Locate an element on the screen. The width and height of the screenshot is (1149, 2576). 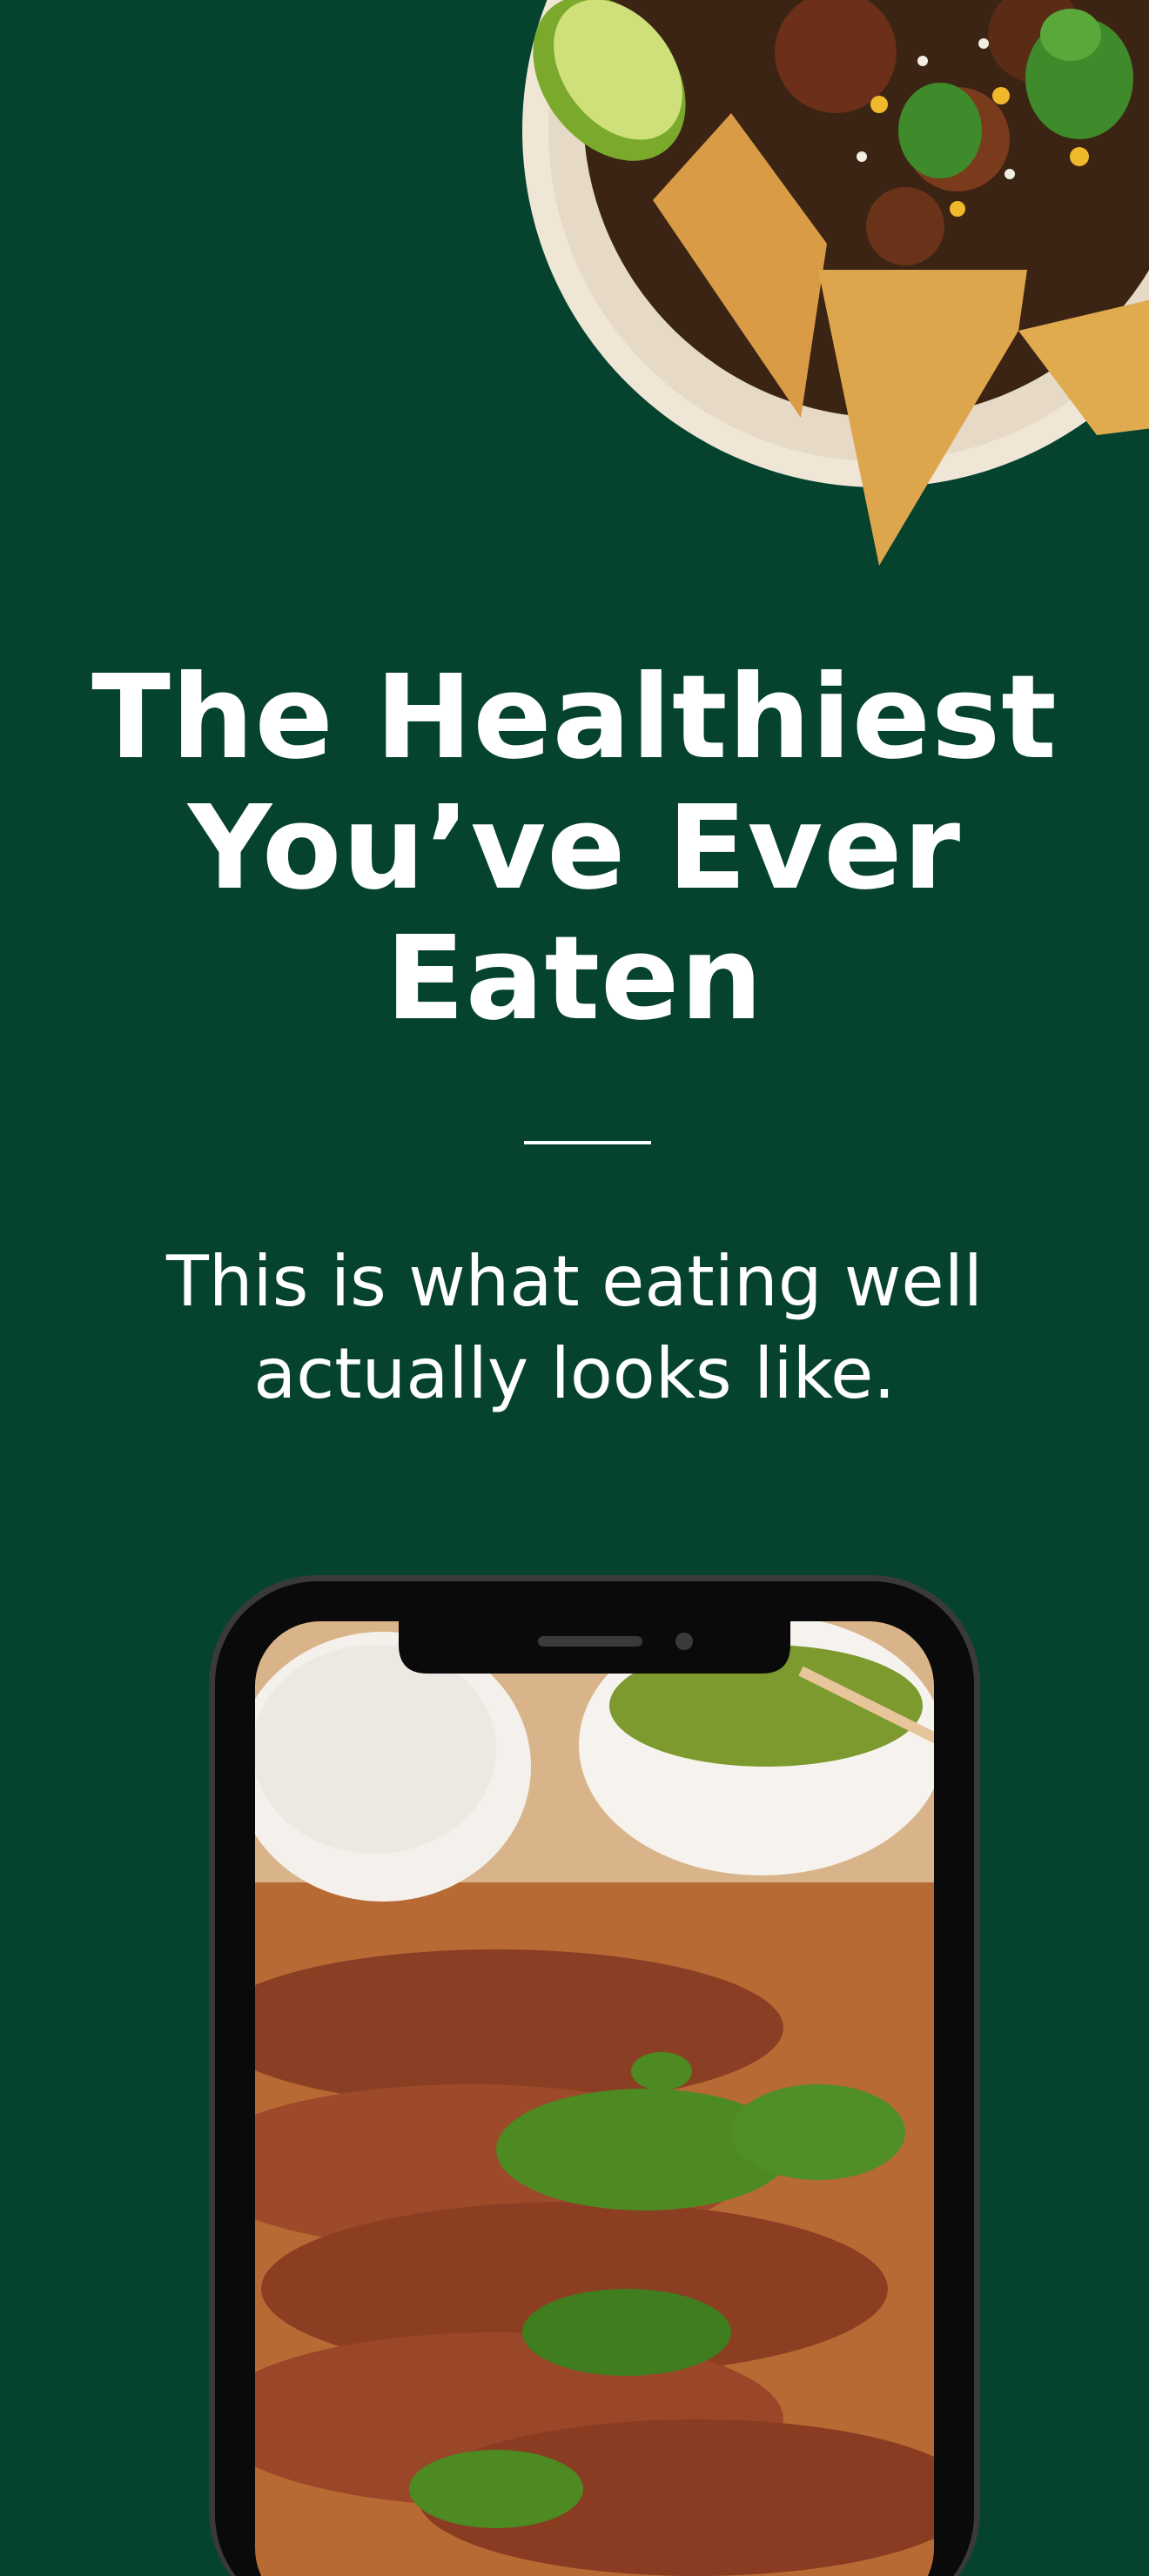
hero-dish-image is located at coordinates (835, 283).